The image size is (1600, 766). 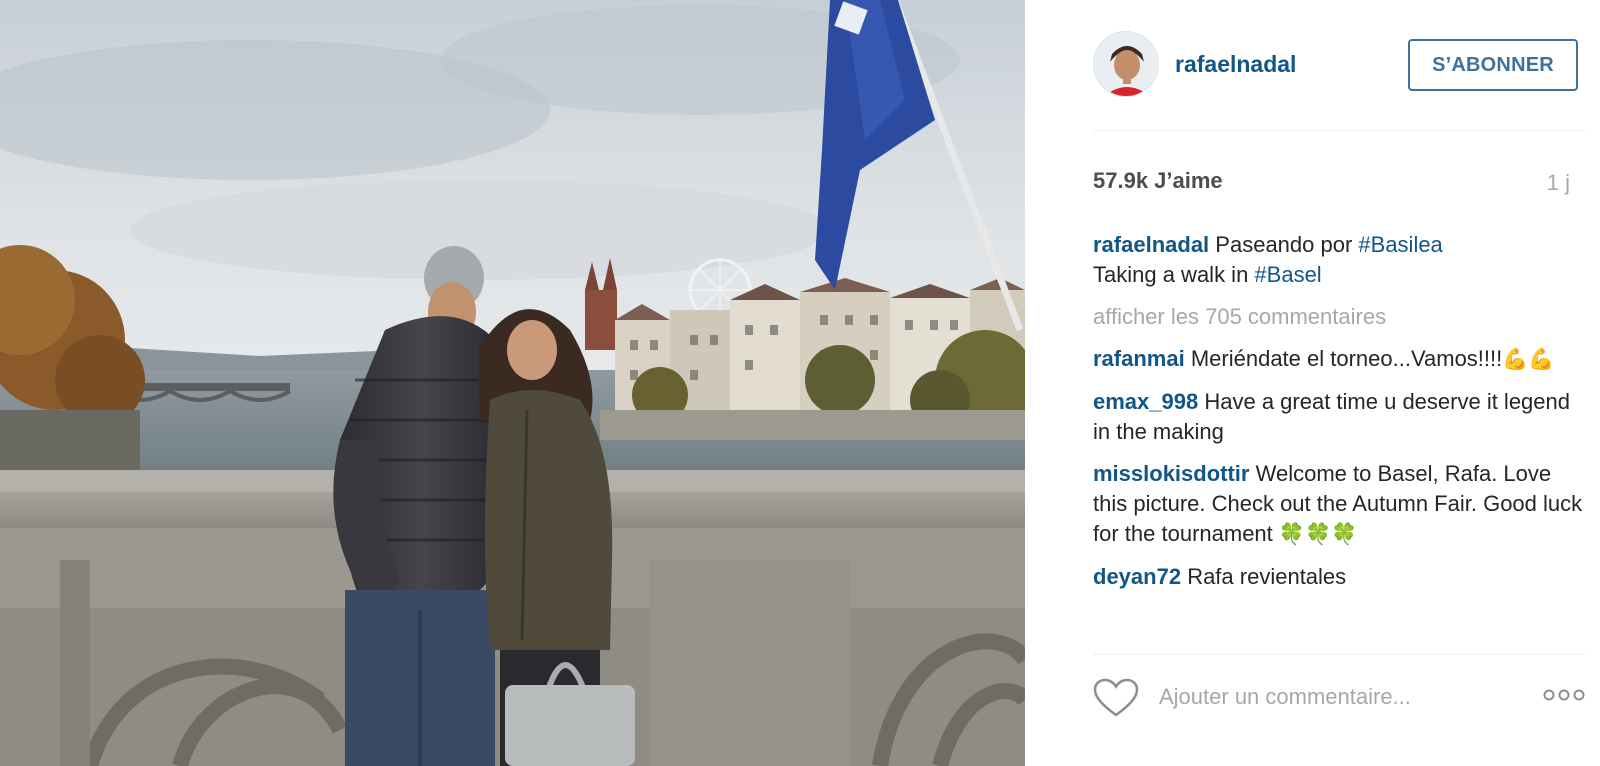 I want to click on more-options-icon, so click(x=1564, y=697).